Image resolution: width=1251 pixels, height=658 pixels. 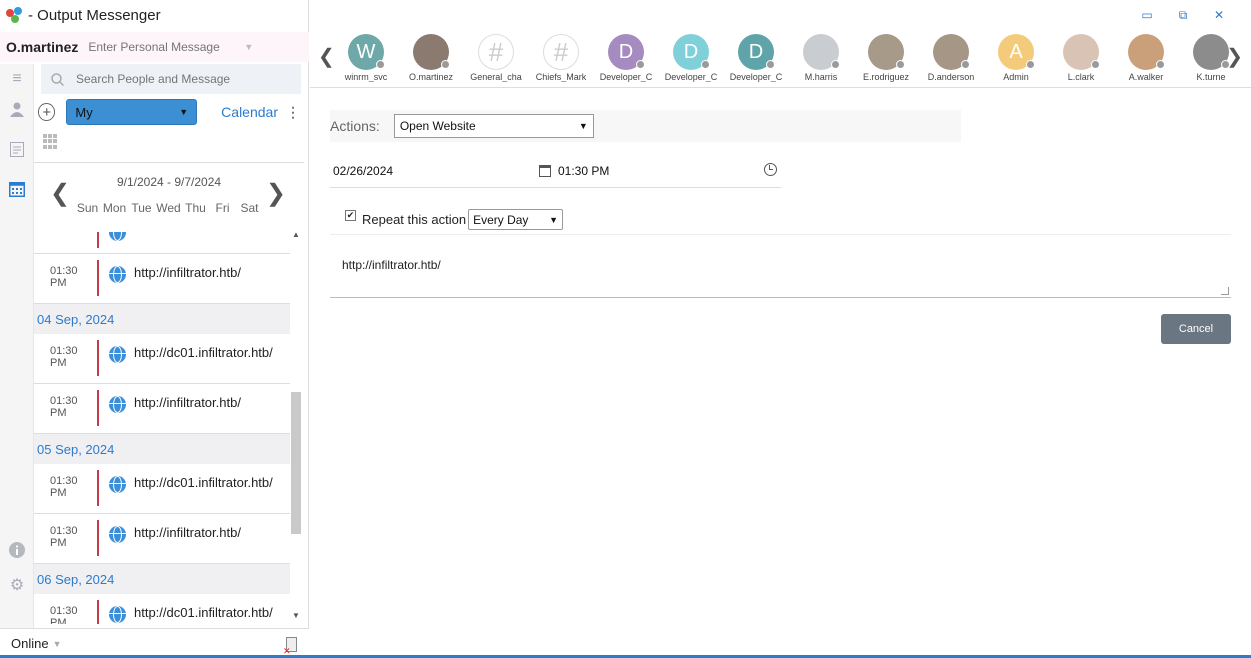 What do you see at coordinates (583, 171) in the screenshot?
I see `time-input: 01:30 PM` at bounding box center [583, 171].